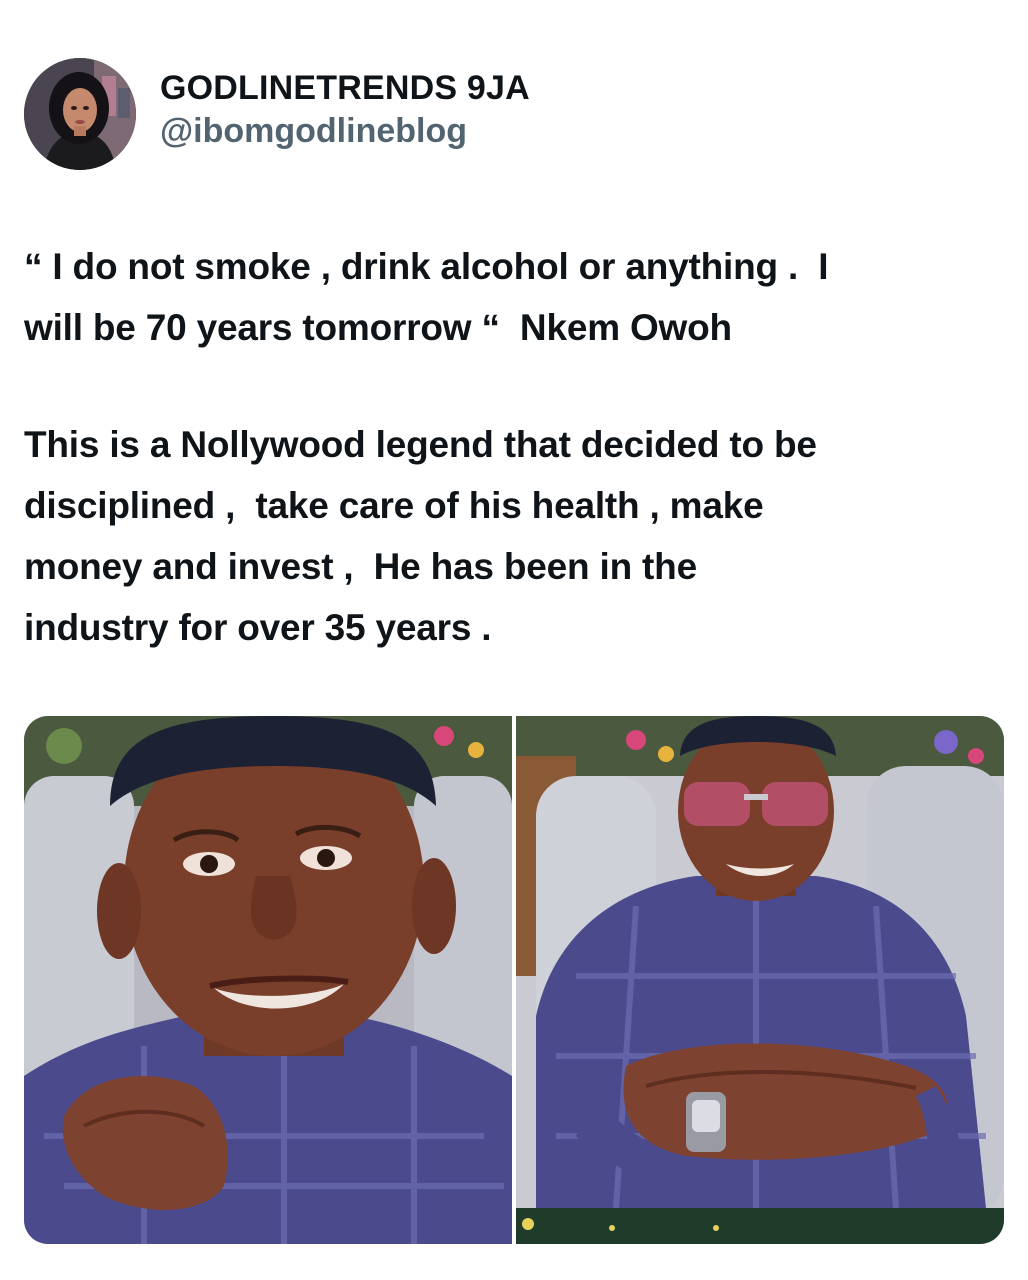 The width and height of the screenshot is (1028, 1280). Describe the element at coordinates (345, 131) in the screenshot. I see `author-handle: @ibomgodlineblog` at that location.